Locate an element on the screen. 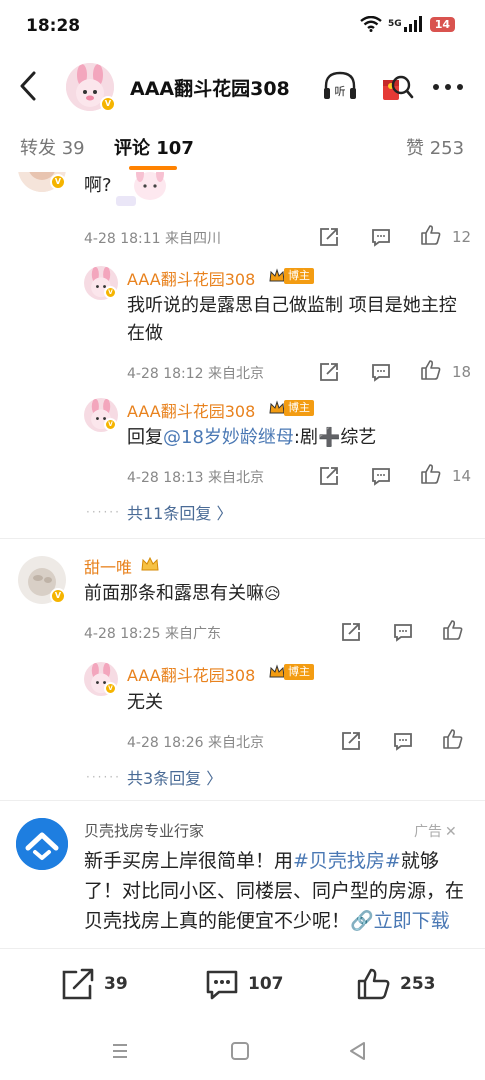 This screenshot has width=485, height=1080. status-bar: 18:28 5G 14 is located at coordinates (242, 27).